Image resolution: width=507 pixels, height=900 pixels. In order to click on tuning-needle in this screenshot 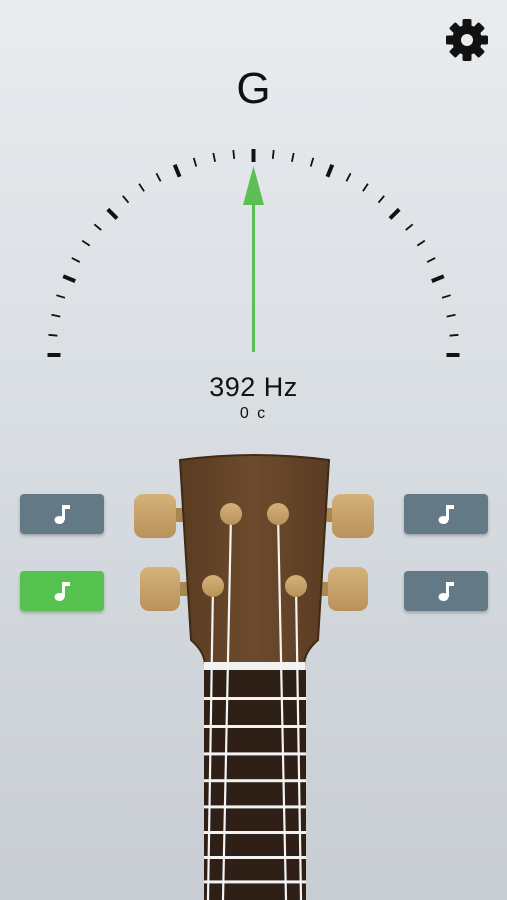, I will do `click(253, 259)`.